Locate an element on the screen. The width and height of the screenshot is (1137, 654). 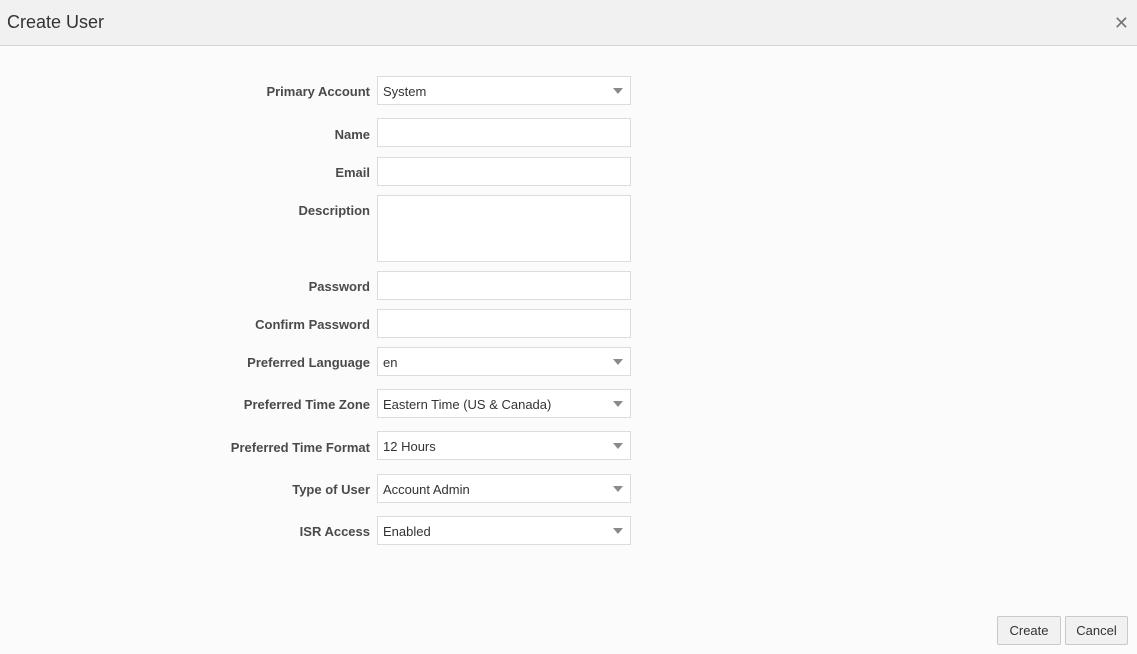
password-input is located at coordinates (504, 285).